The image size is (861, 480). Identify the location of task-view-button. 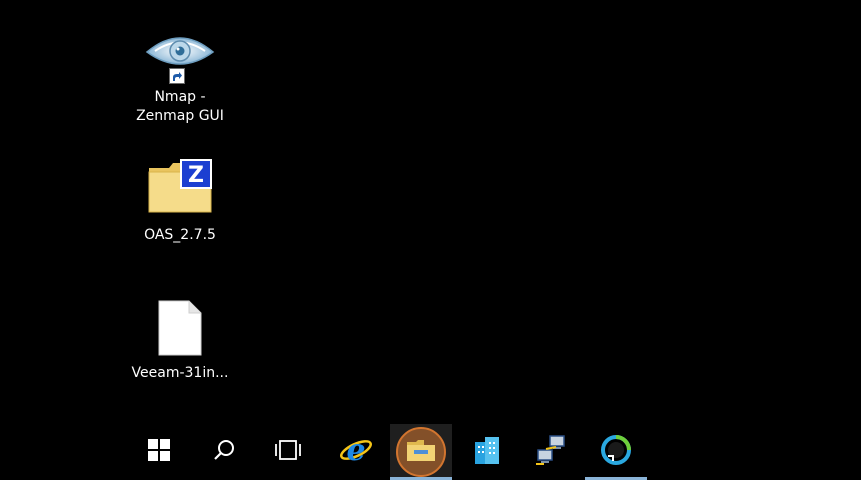
(288, 452).